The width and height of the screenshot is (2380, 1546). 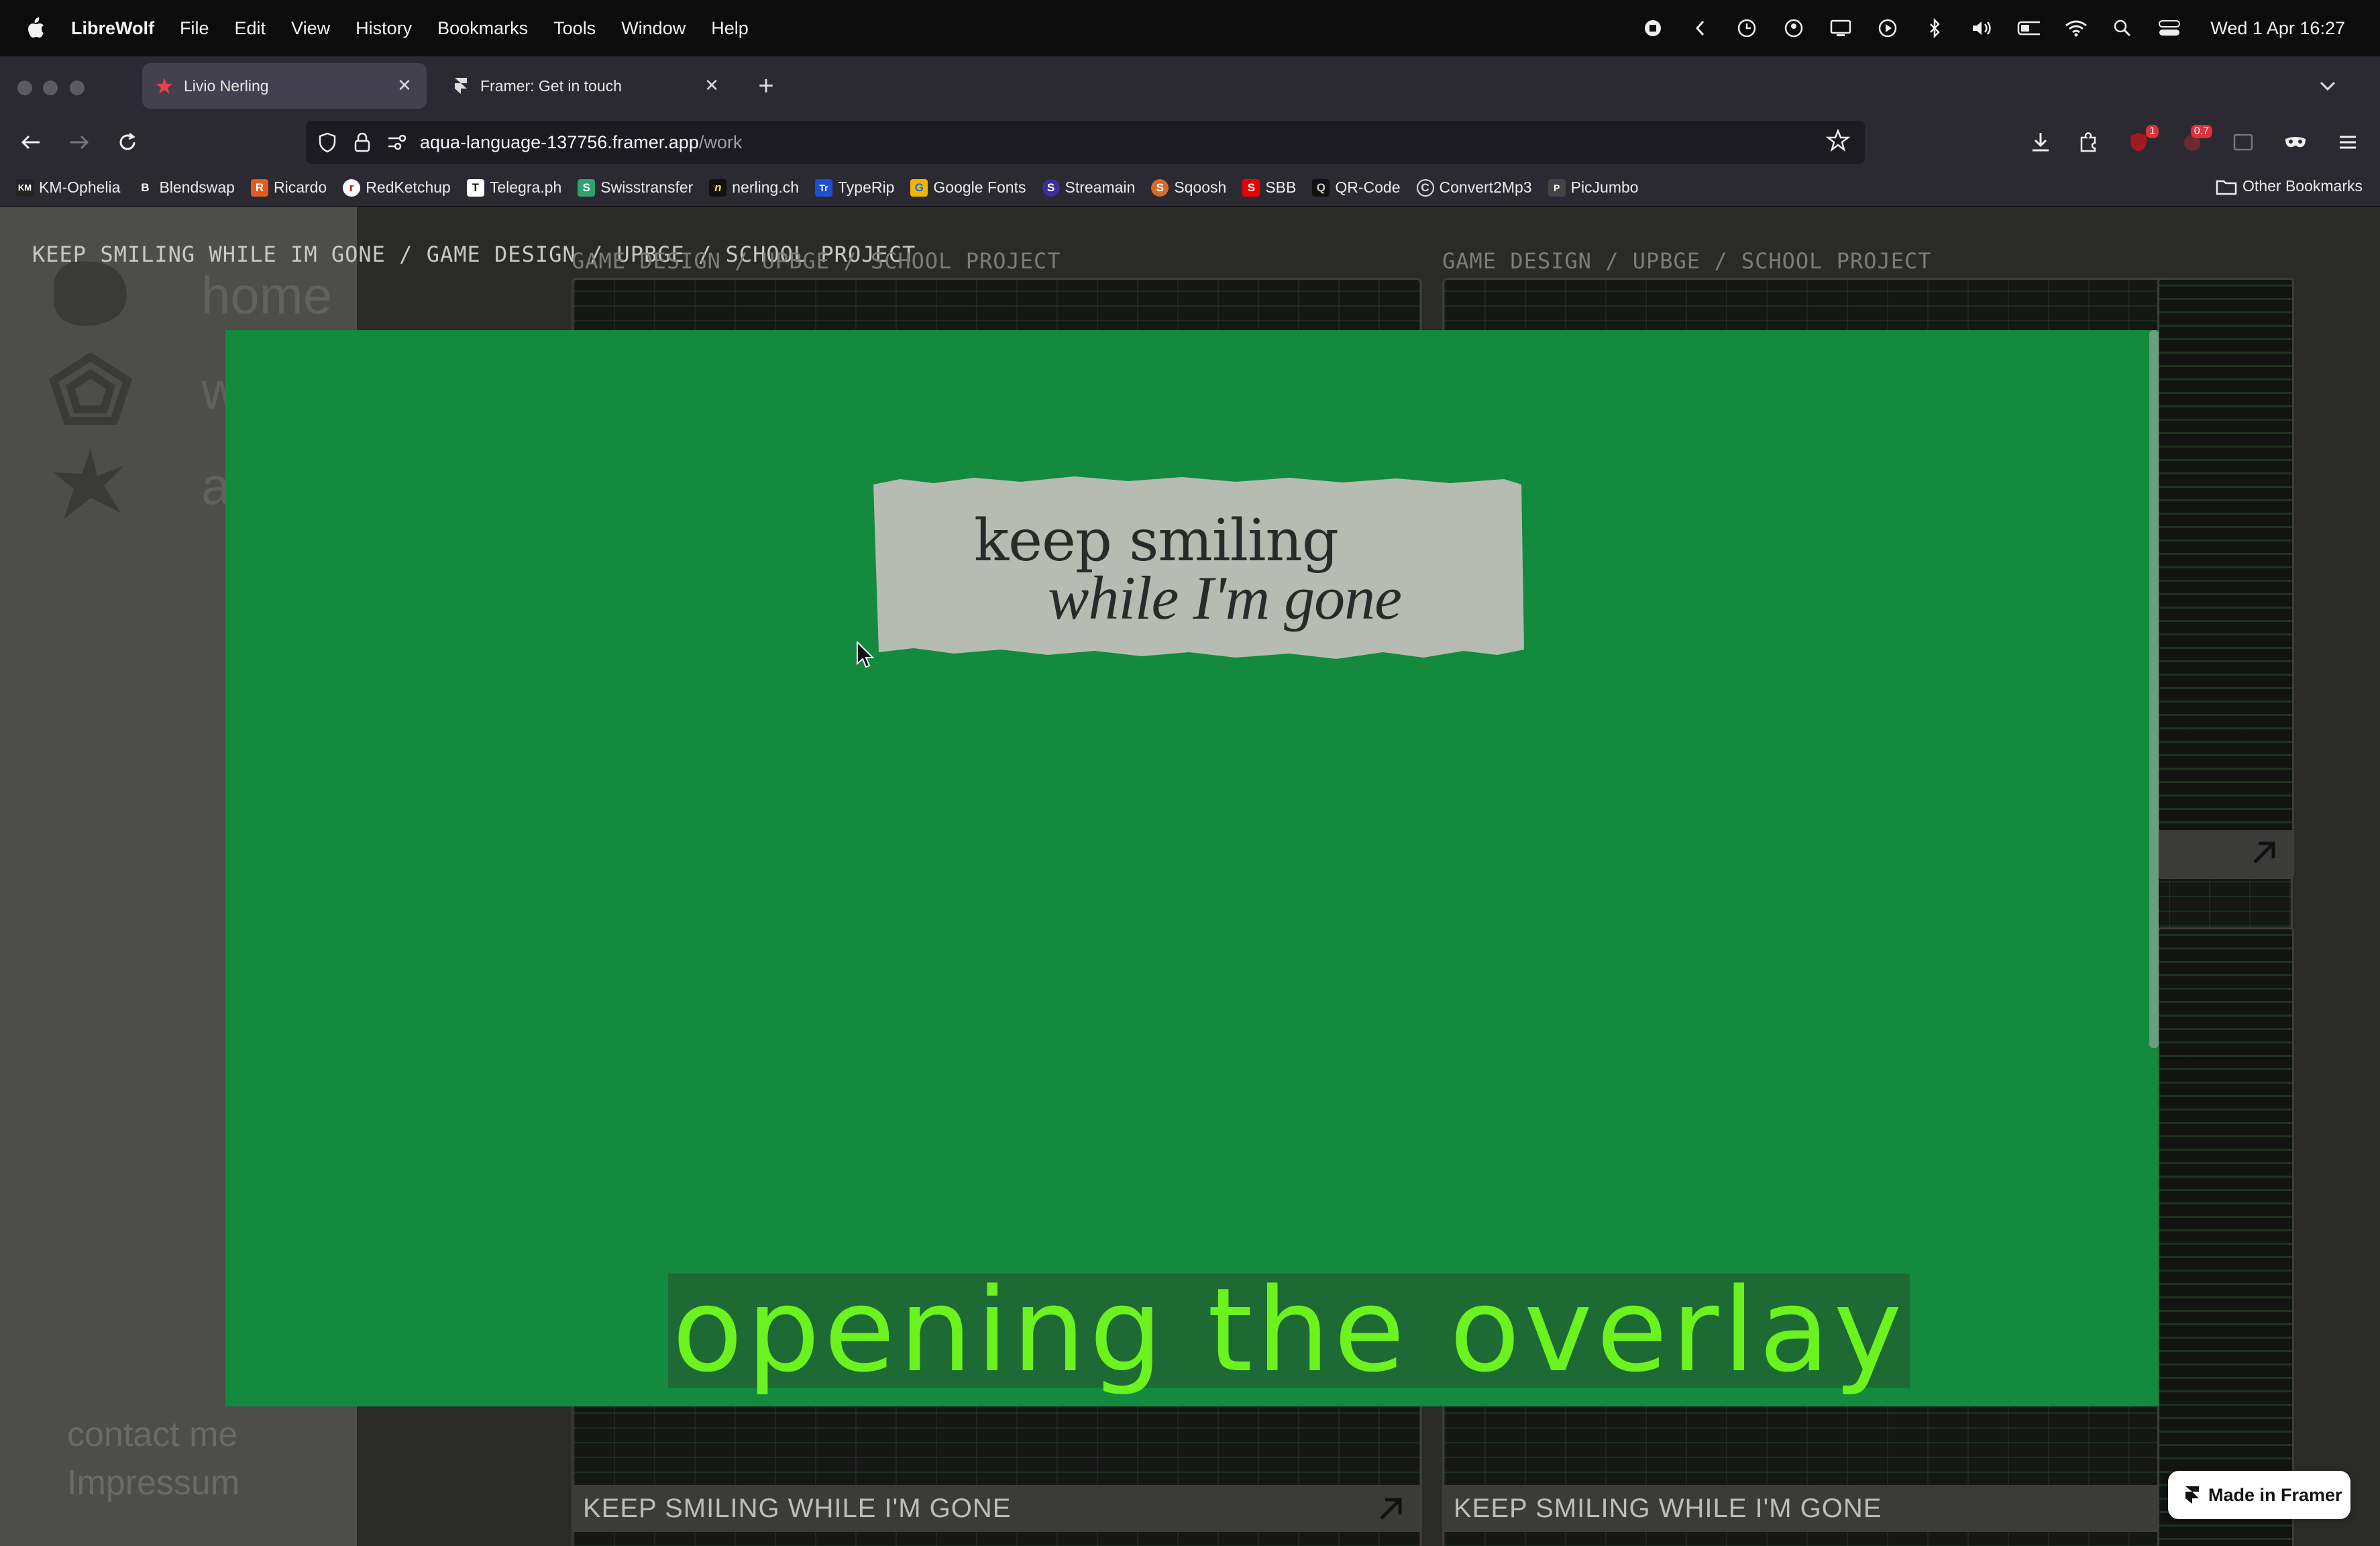 I want to click on downloads-icon, so click(x=2040, y=142).